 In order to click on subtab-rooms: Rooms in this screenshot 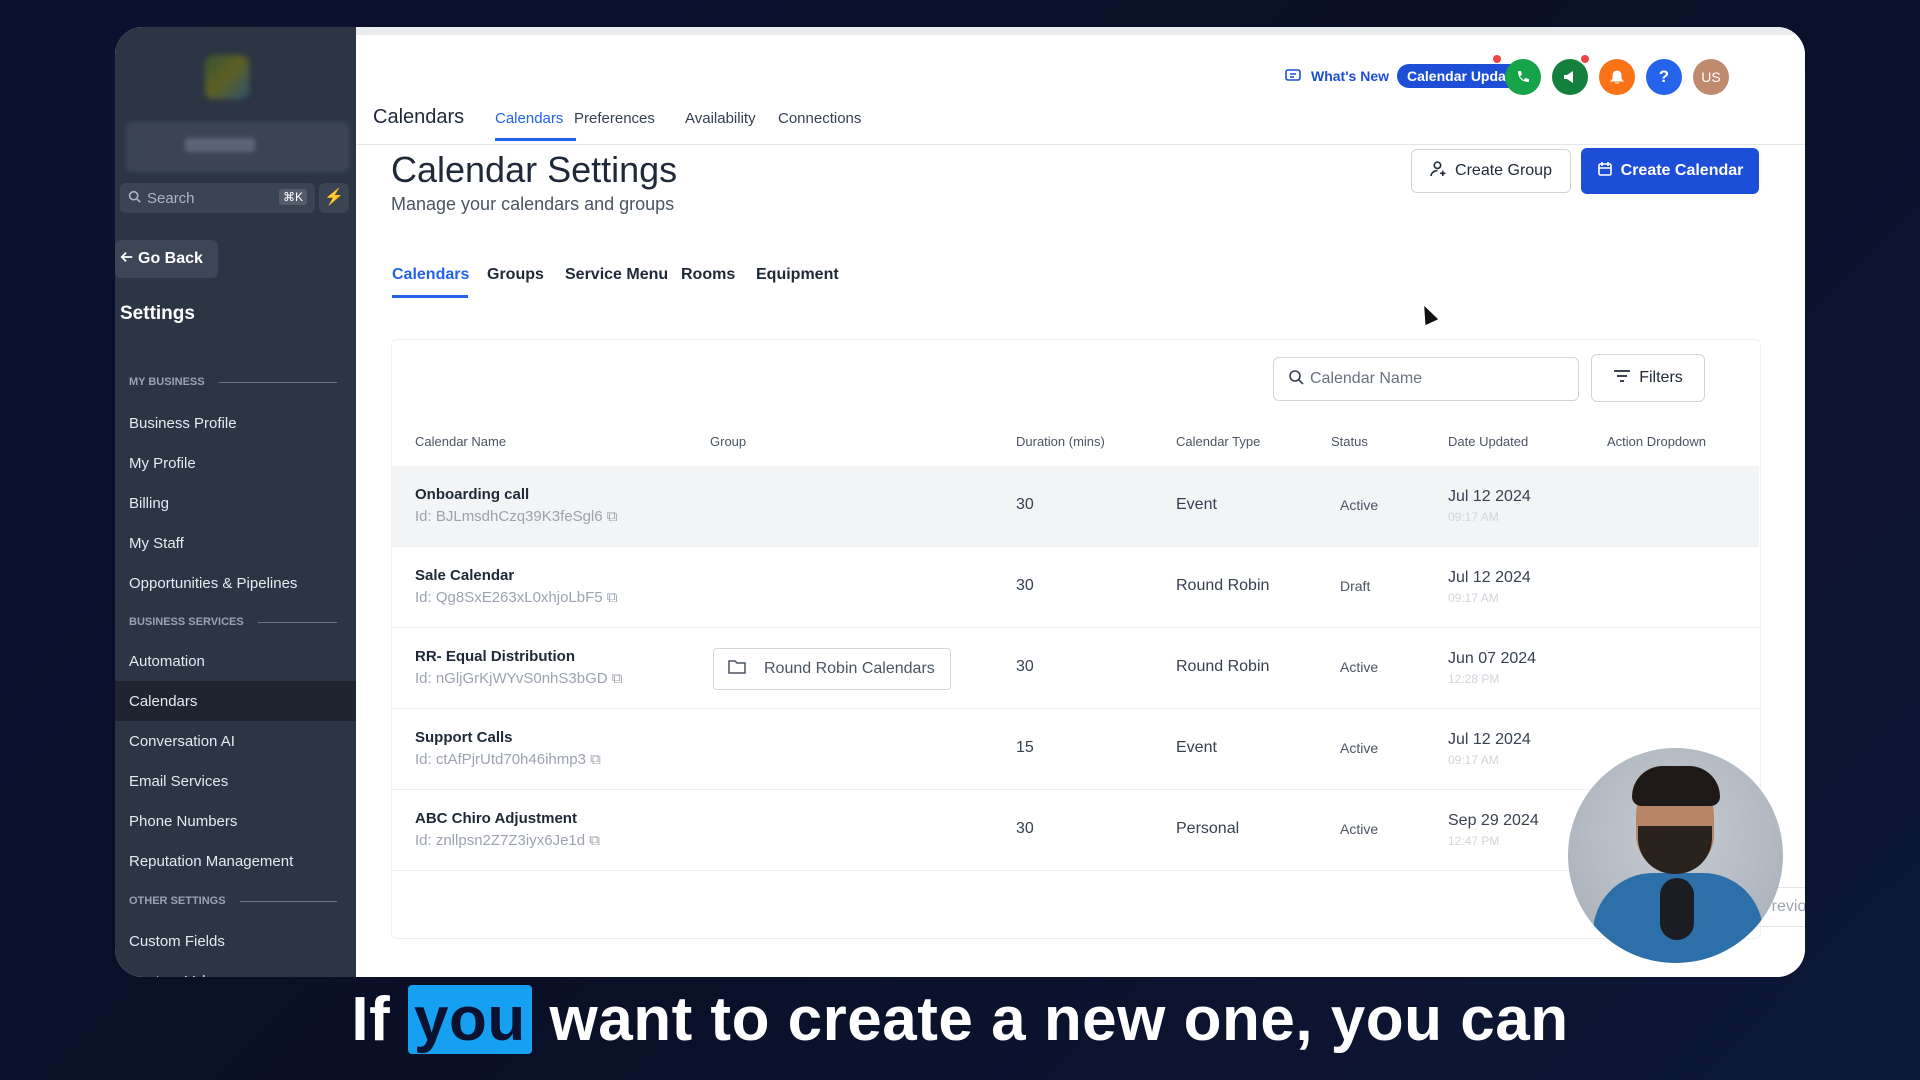, I will do `click(708, 275)`.